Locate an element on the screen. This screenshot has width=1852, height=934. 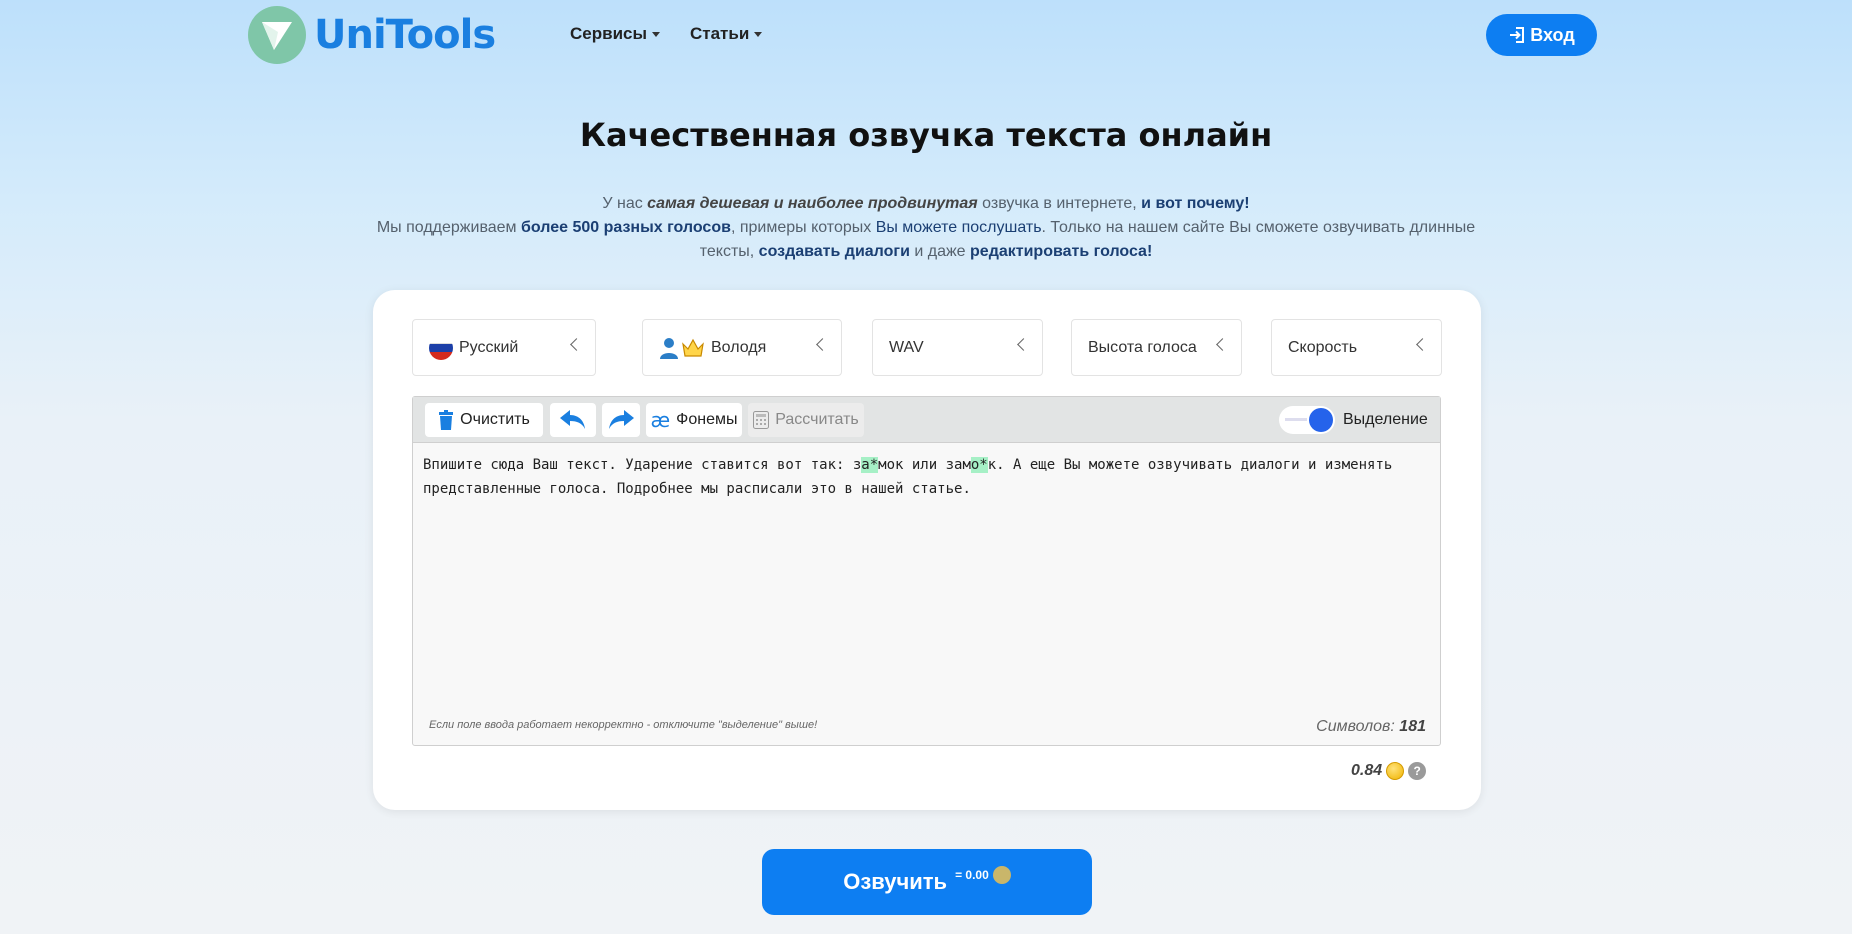
undo-icon is located at coordinates (572, 419).